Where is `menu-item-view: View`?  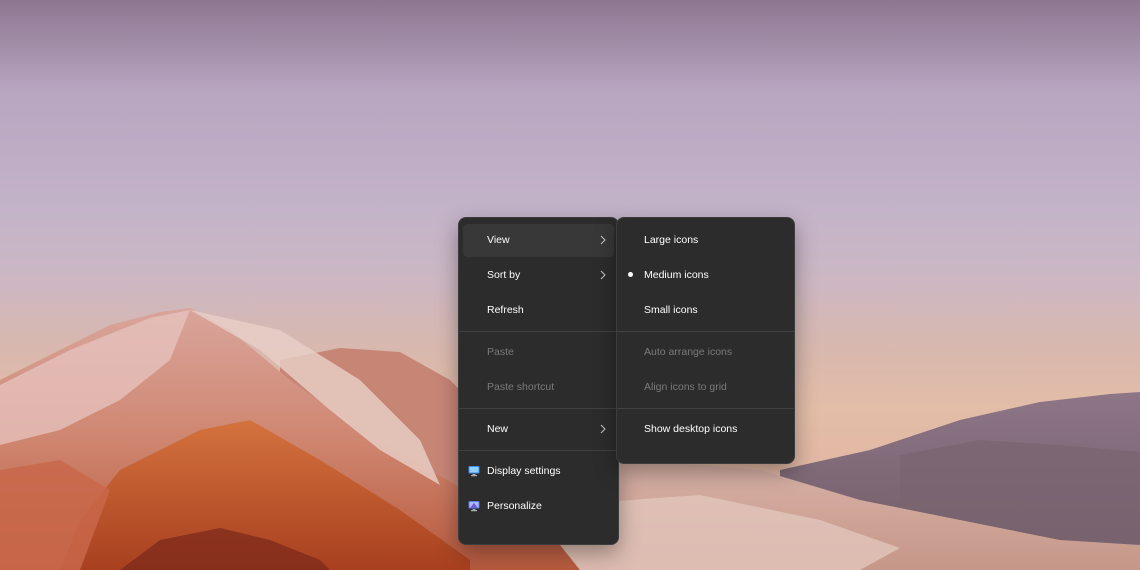 menu-item-view: View is located at coordinates (538, 240).